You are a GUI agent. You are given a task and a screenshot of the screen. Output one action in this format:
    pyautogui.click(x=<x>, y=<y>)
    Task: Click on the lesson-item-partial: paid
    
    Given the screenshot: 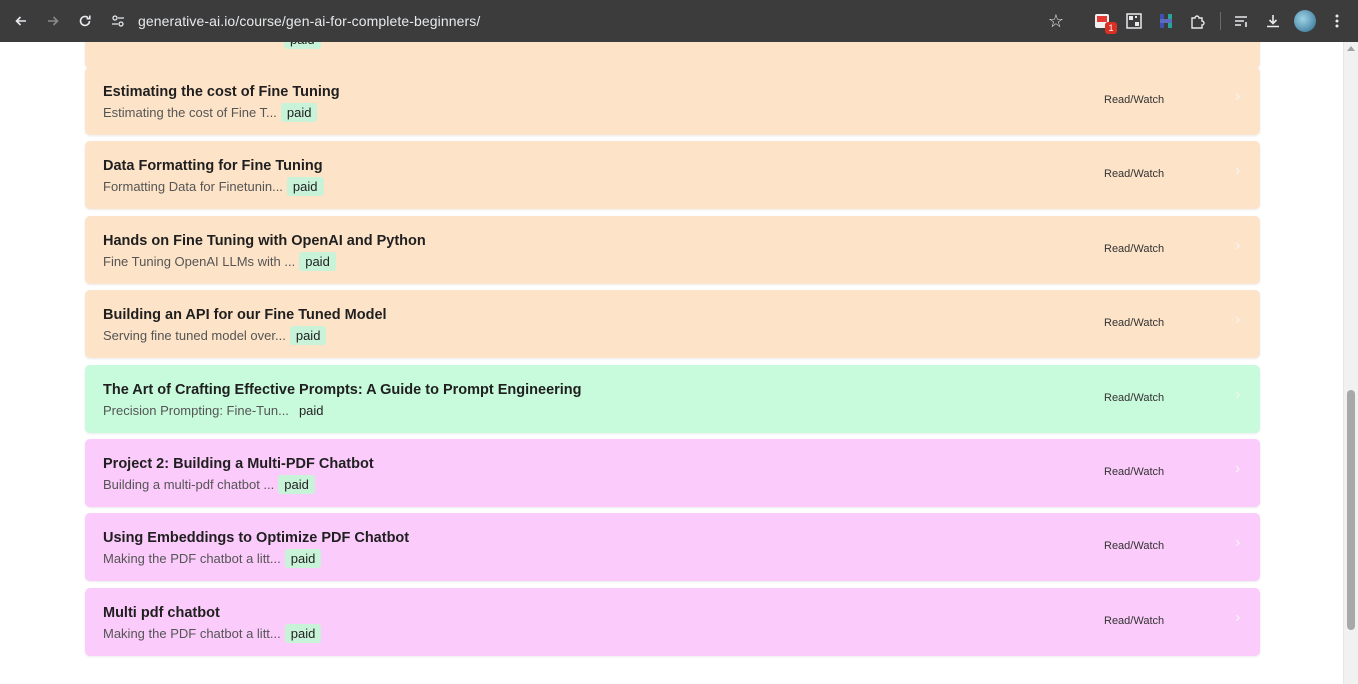 What is the action you would take?
    pyautogui.click(x=672, y=55)
    